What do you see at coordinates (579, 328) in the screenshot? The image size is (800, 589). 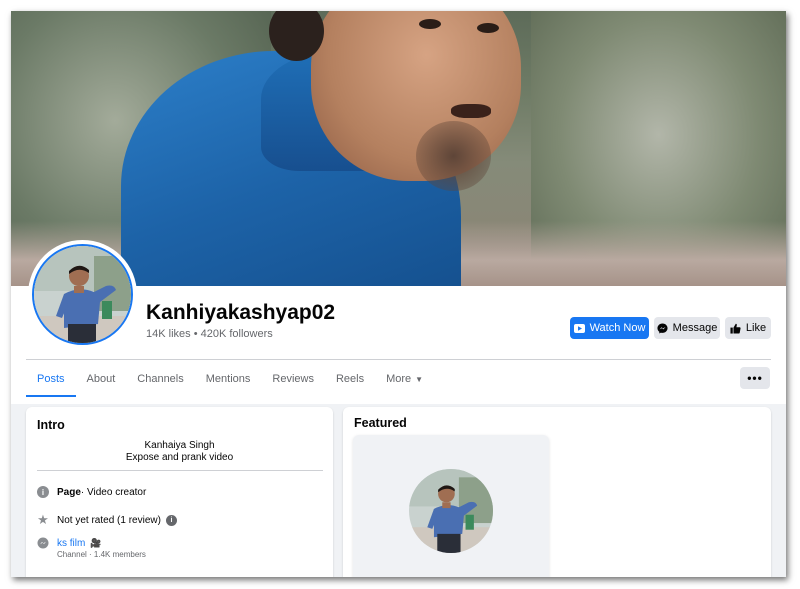 I see `video-play-icon` at bounding box center [579, 328].